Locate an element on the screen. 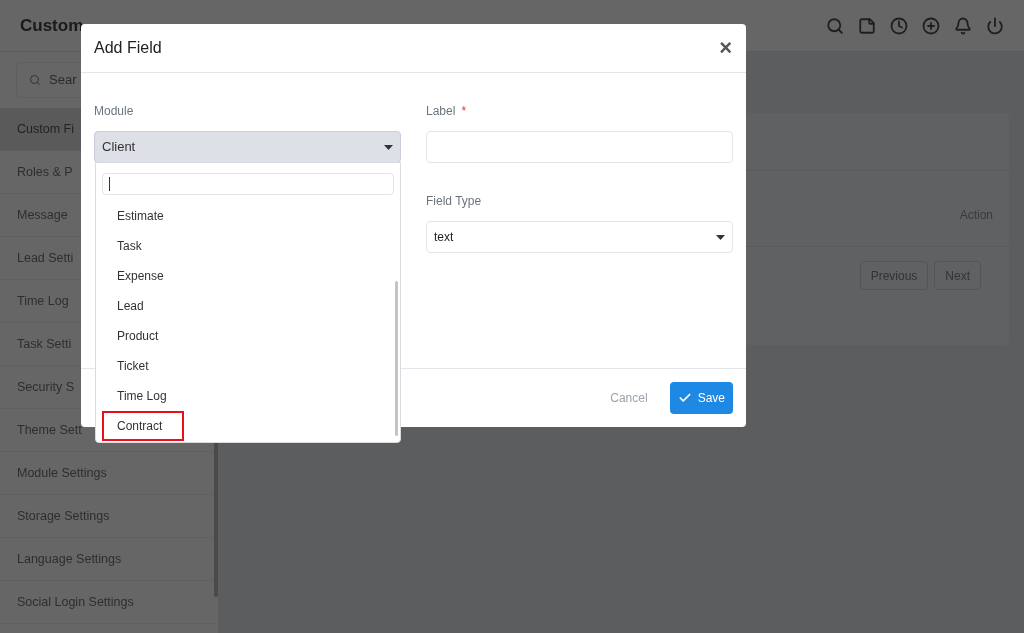  dropdown-option: Contract is located at coordinates (143, 426).